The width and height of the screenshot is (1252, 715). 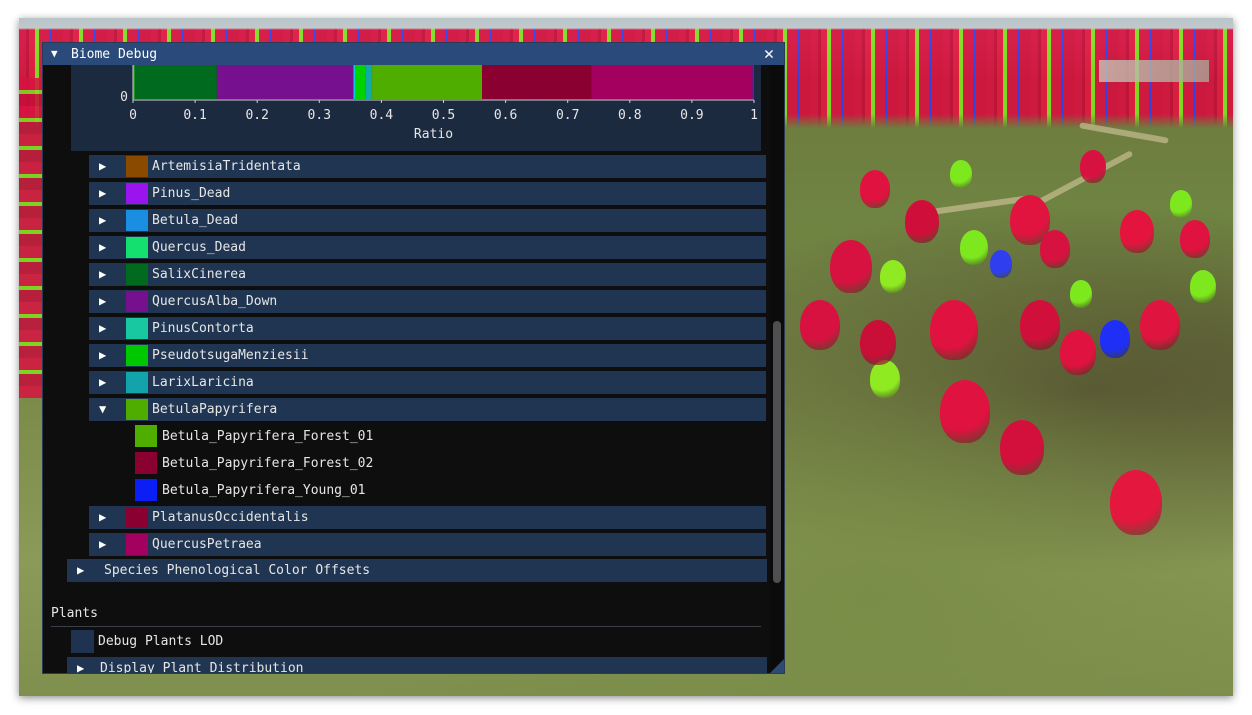 What do you see at coordinates (427, 382) in the screenshot?
I see `species-row: ▶ LarixLaricina` at bounding box center [427, 382].